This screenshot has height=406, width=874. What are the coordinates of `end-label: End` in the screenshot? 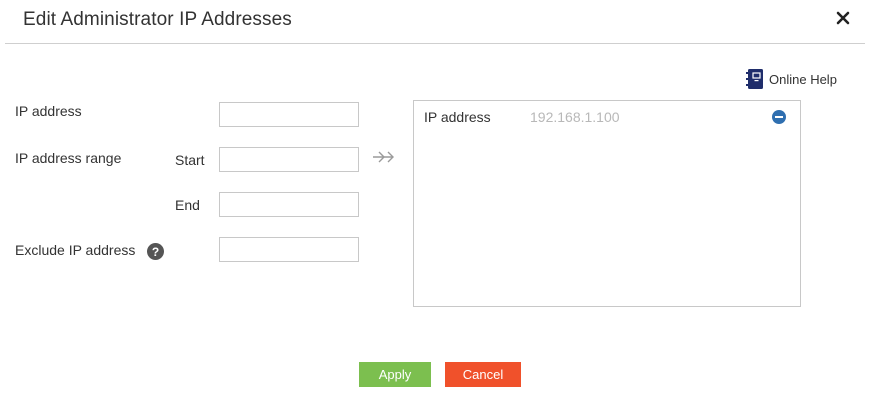 It's located at (187, 205).